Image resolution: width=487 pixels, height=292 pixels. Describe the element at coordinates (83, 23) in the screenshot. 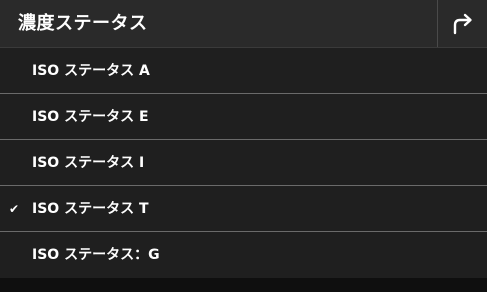

I see `page-title: 濃度ステータス` at that location.